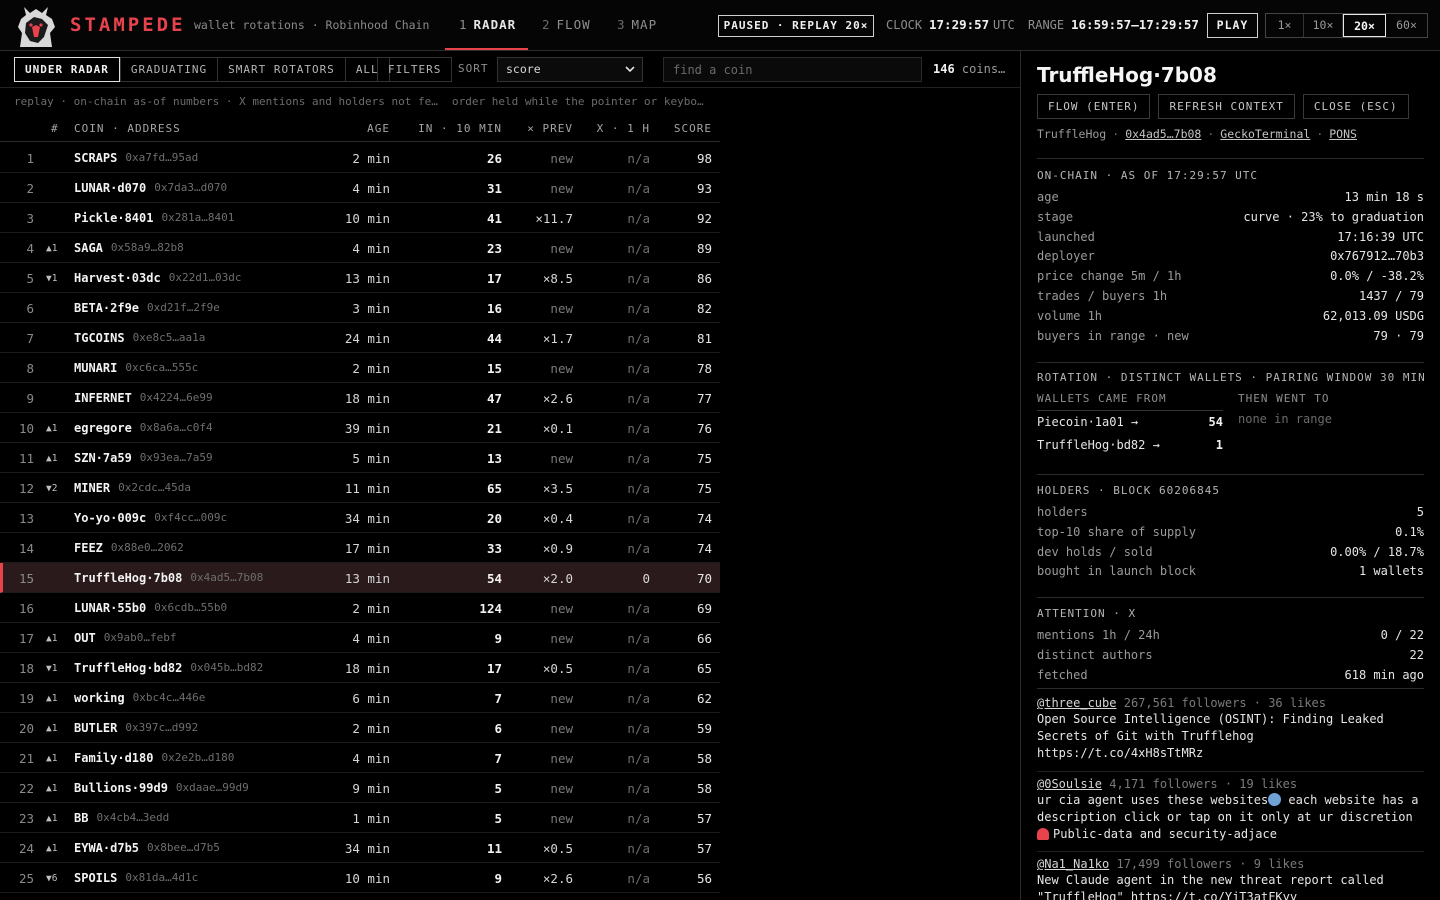 This screenshot has width=1440, height=900. What do you see at coordinates (26, 818) in the screenshot?
I see `row-rank: 23` at bounding box center [26, 818].